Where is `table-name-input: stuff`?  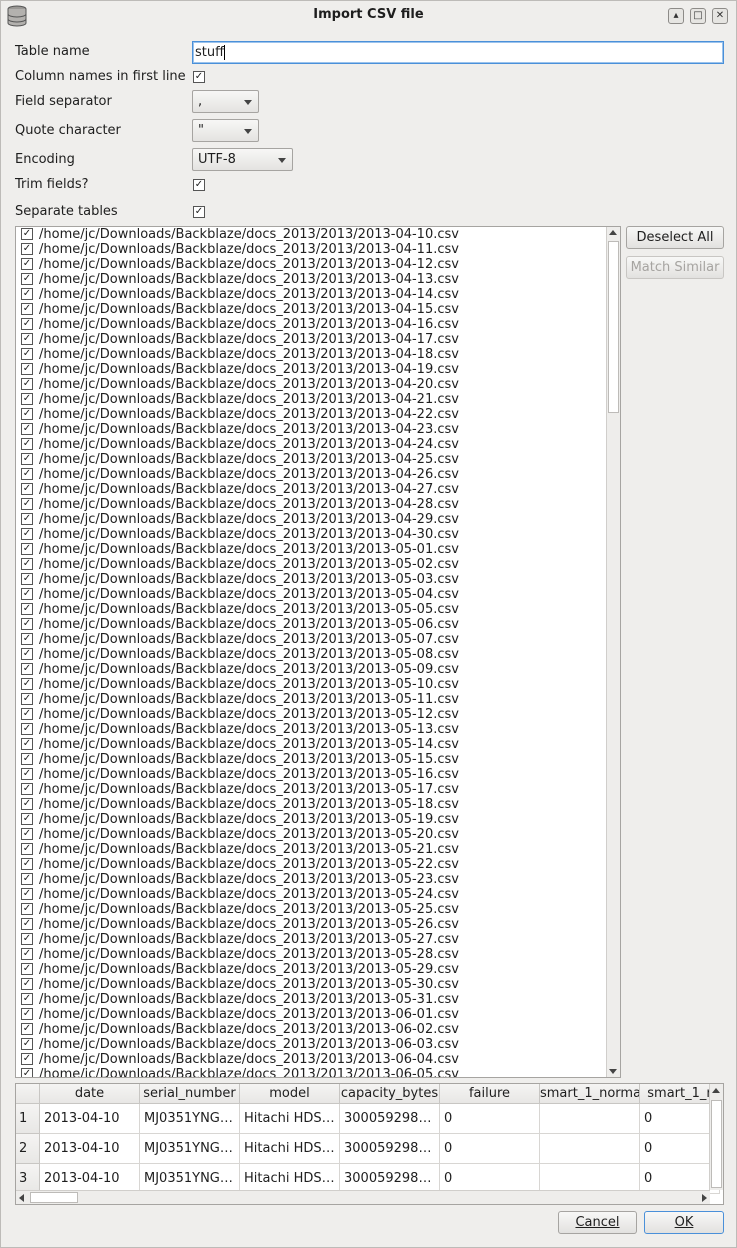 table-name-input: stuff is located at coordinates (458, 52).